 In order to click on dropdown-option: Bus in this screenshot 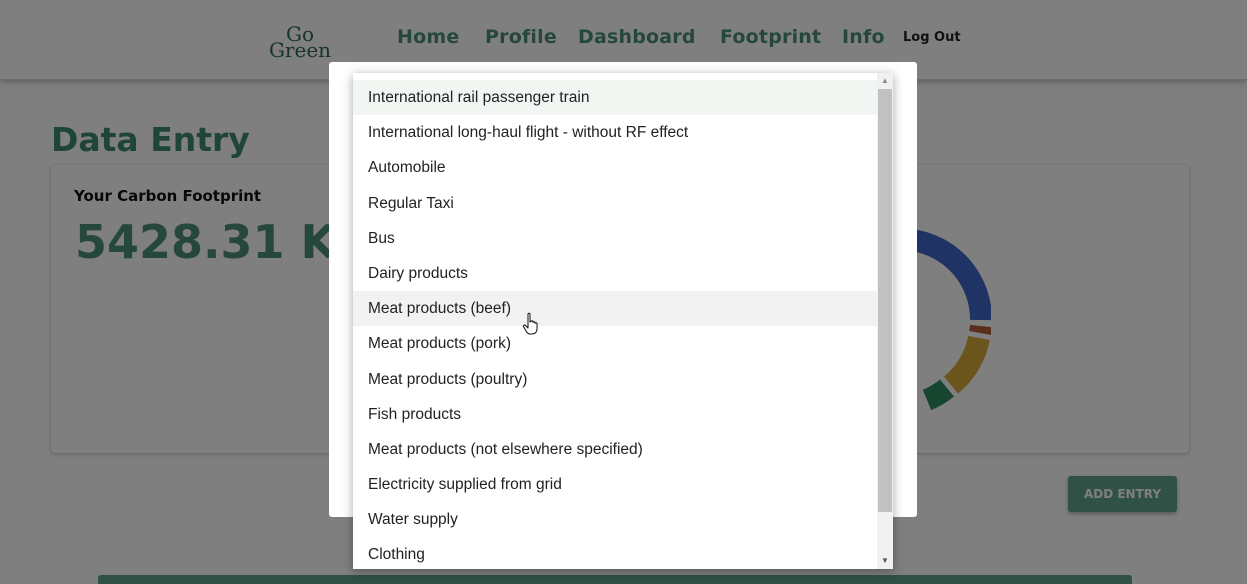, I will do `click(615, 238)`.